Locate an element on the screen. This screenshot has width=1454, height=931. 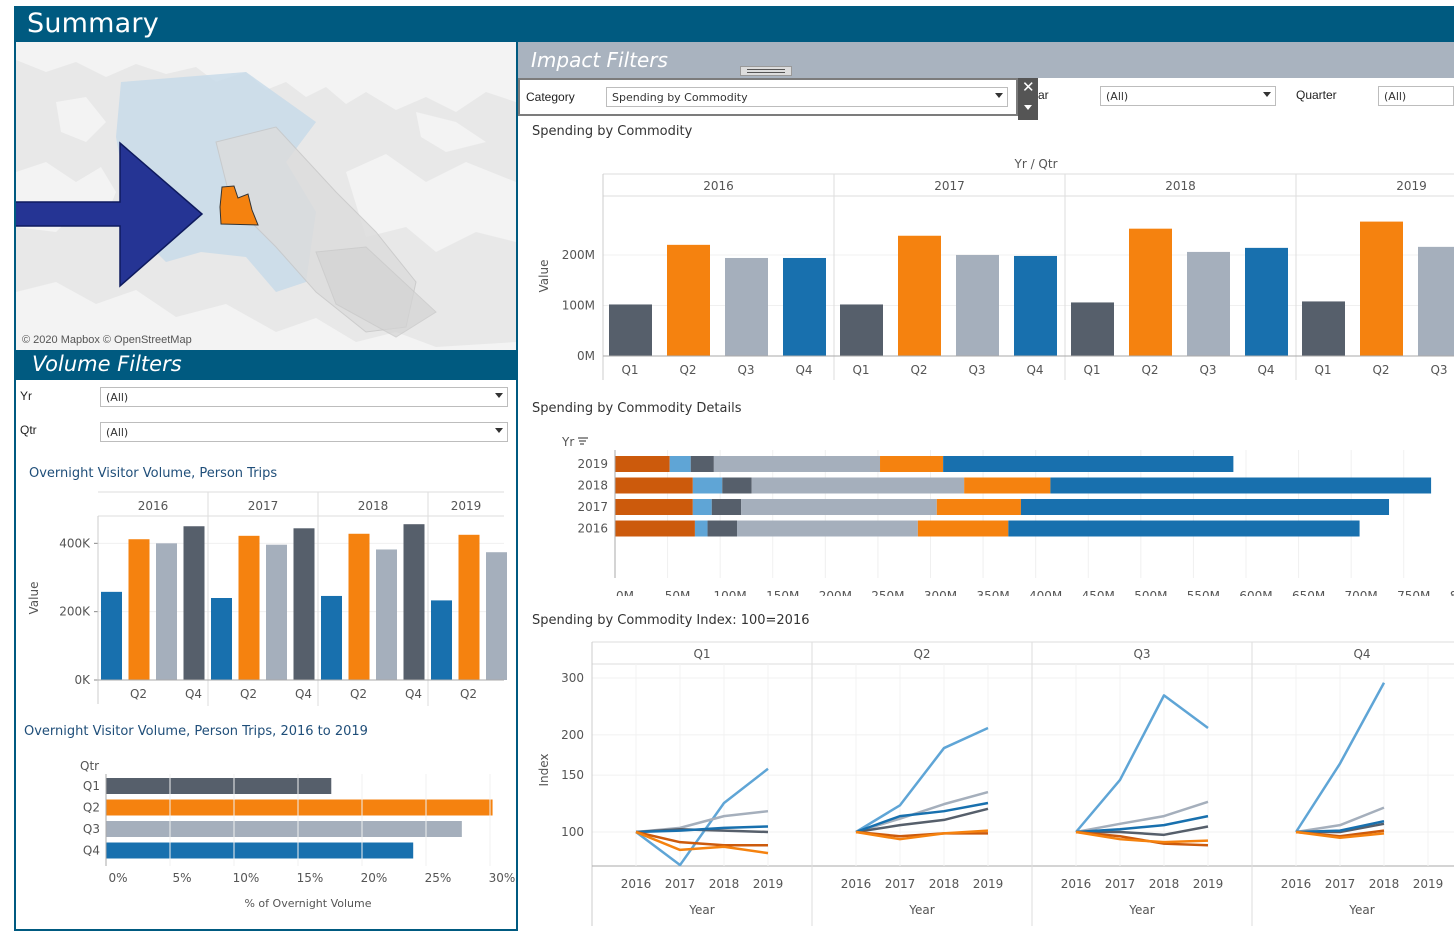
x-tick-label: 750M is located at coordinates (1413, 592).